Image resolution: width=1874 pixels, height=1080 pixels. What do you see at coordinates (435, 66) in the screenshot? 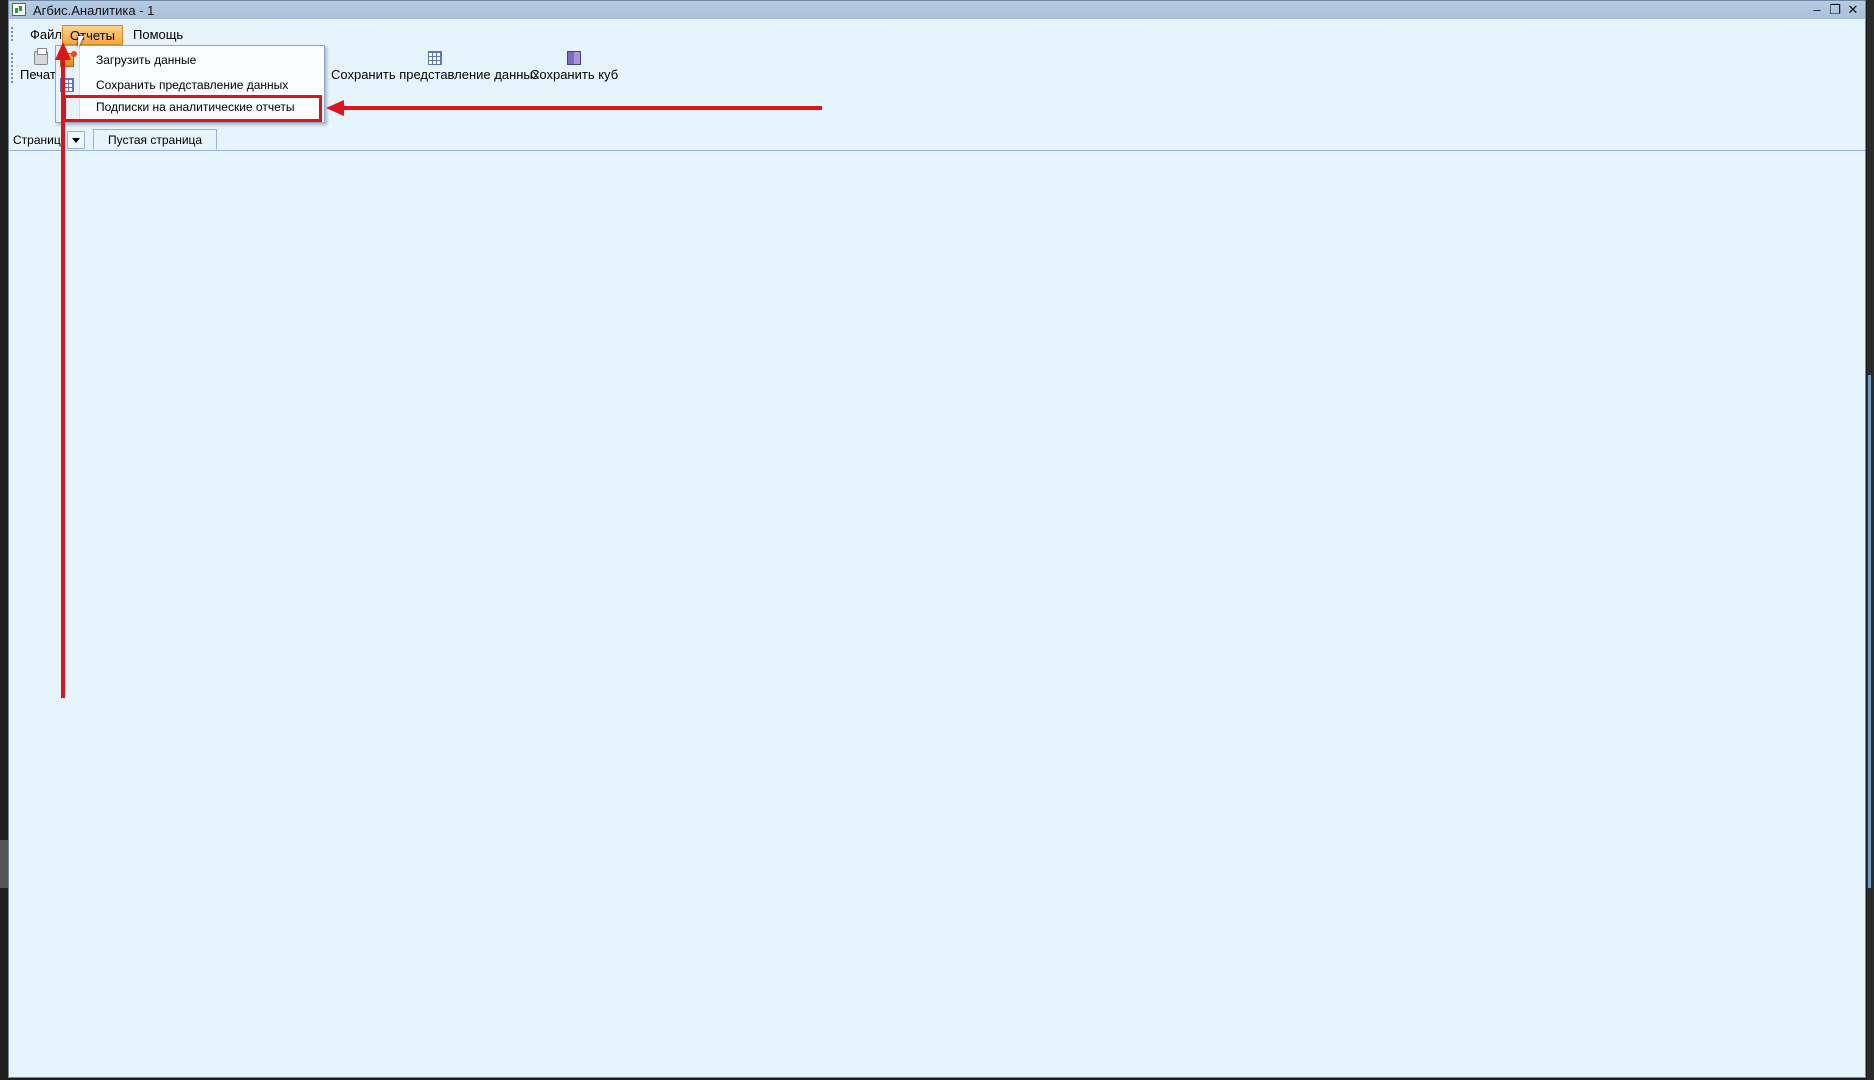
I see `save-view-button: Сохранить представление данных` at bounding box center [435, 66].